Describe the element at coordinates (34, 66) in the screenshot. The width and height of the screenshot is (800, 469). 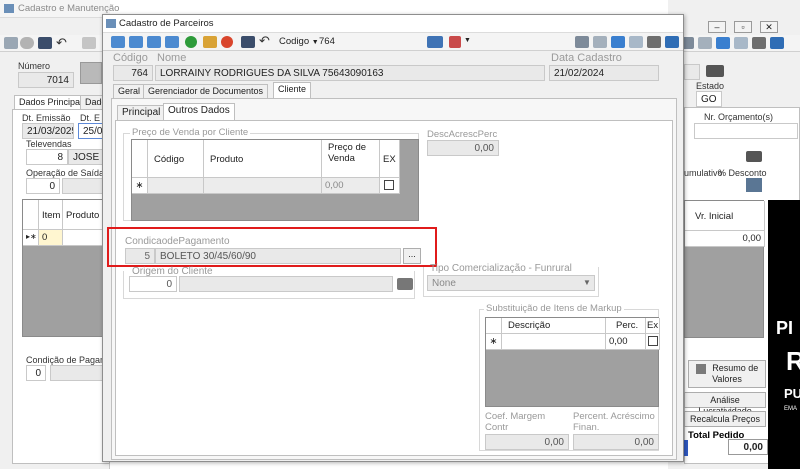
I see `numero-label: Número` at that location.